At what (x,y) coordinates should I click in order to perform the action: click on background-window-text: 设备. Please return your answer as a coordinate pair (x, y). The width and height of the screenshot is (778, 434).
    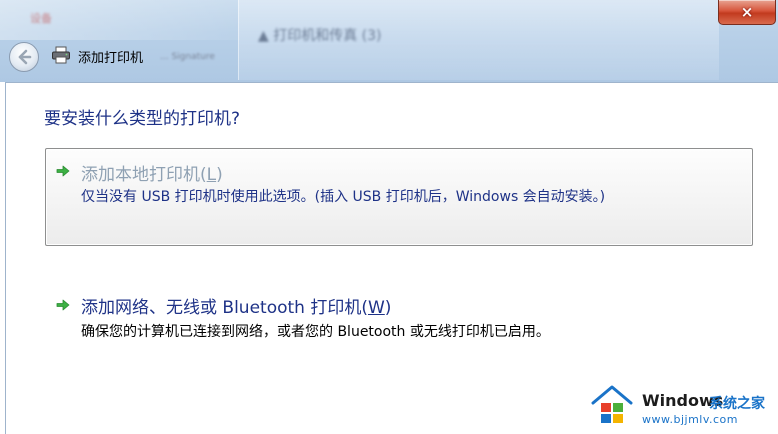
    Looking at the image, I should click on (41, 18).